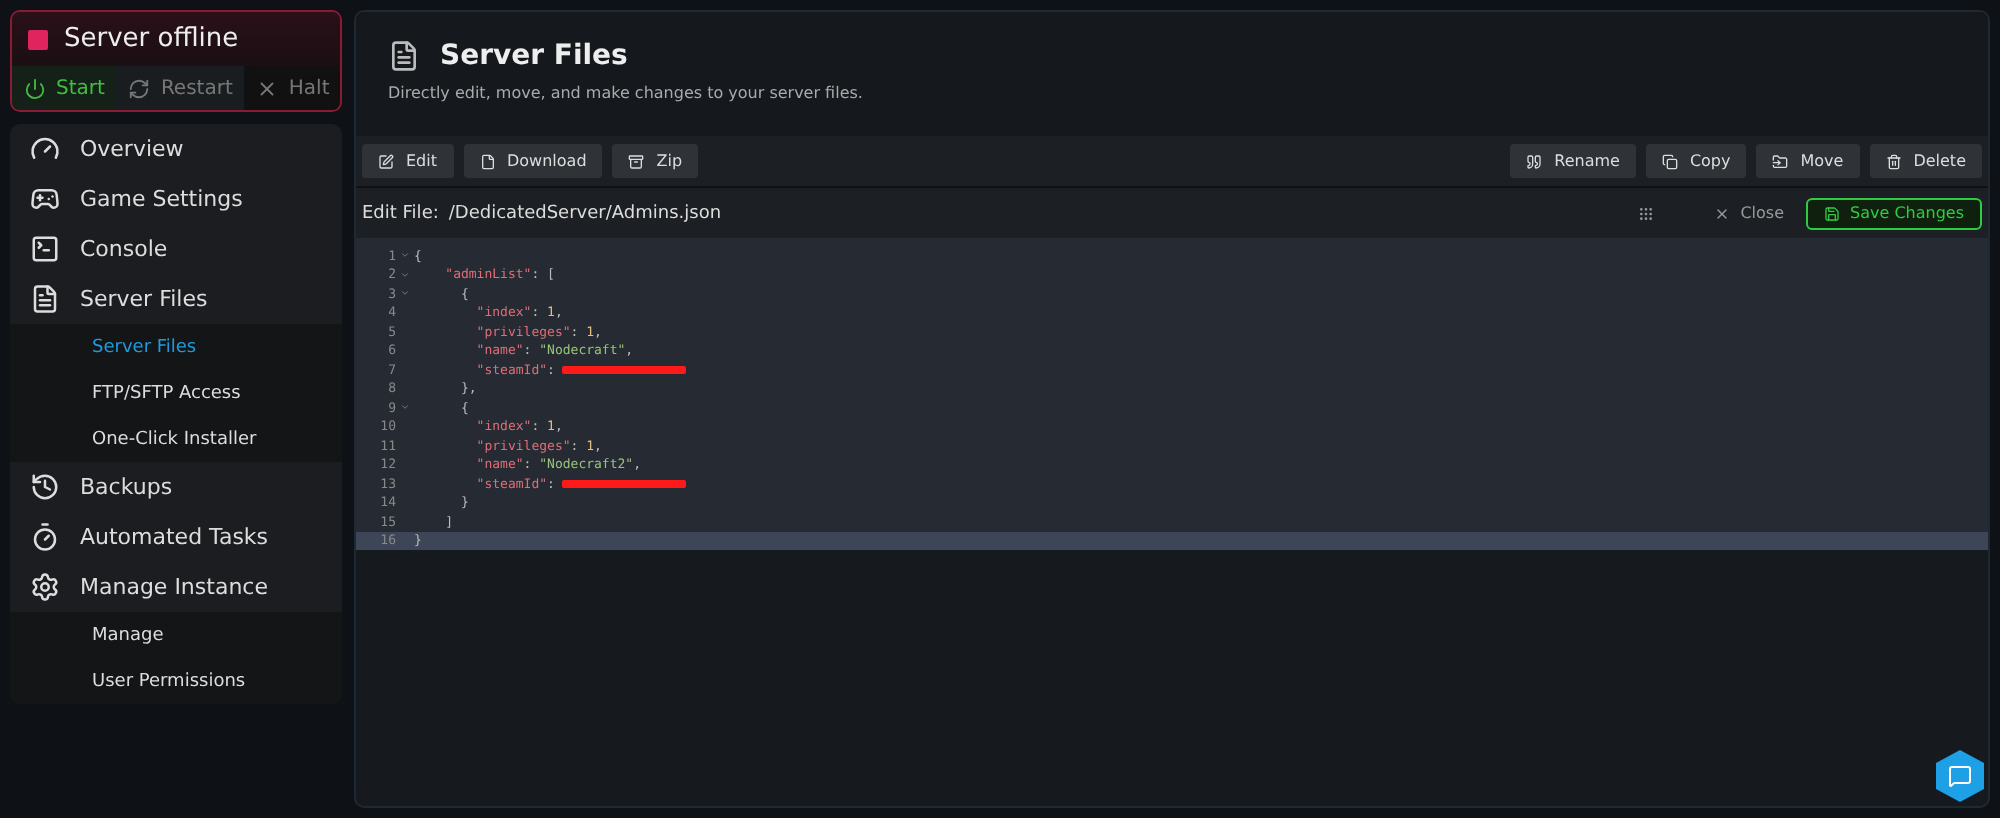 The width and height of the screenshot is (2000, 818). What do you see at coordinates (176, 487) in the screenshot?
I see `nav-item: Backups` at bounding box center [176, 487].